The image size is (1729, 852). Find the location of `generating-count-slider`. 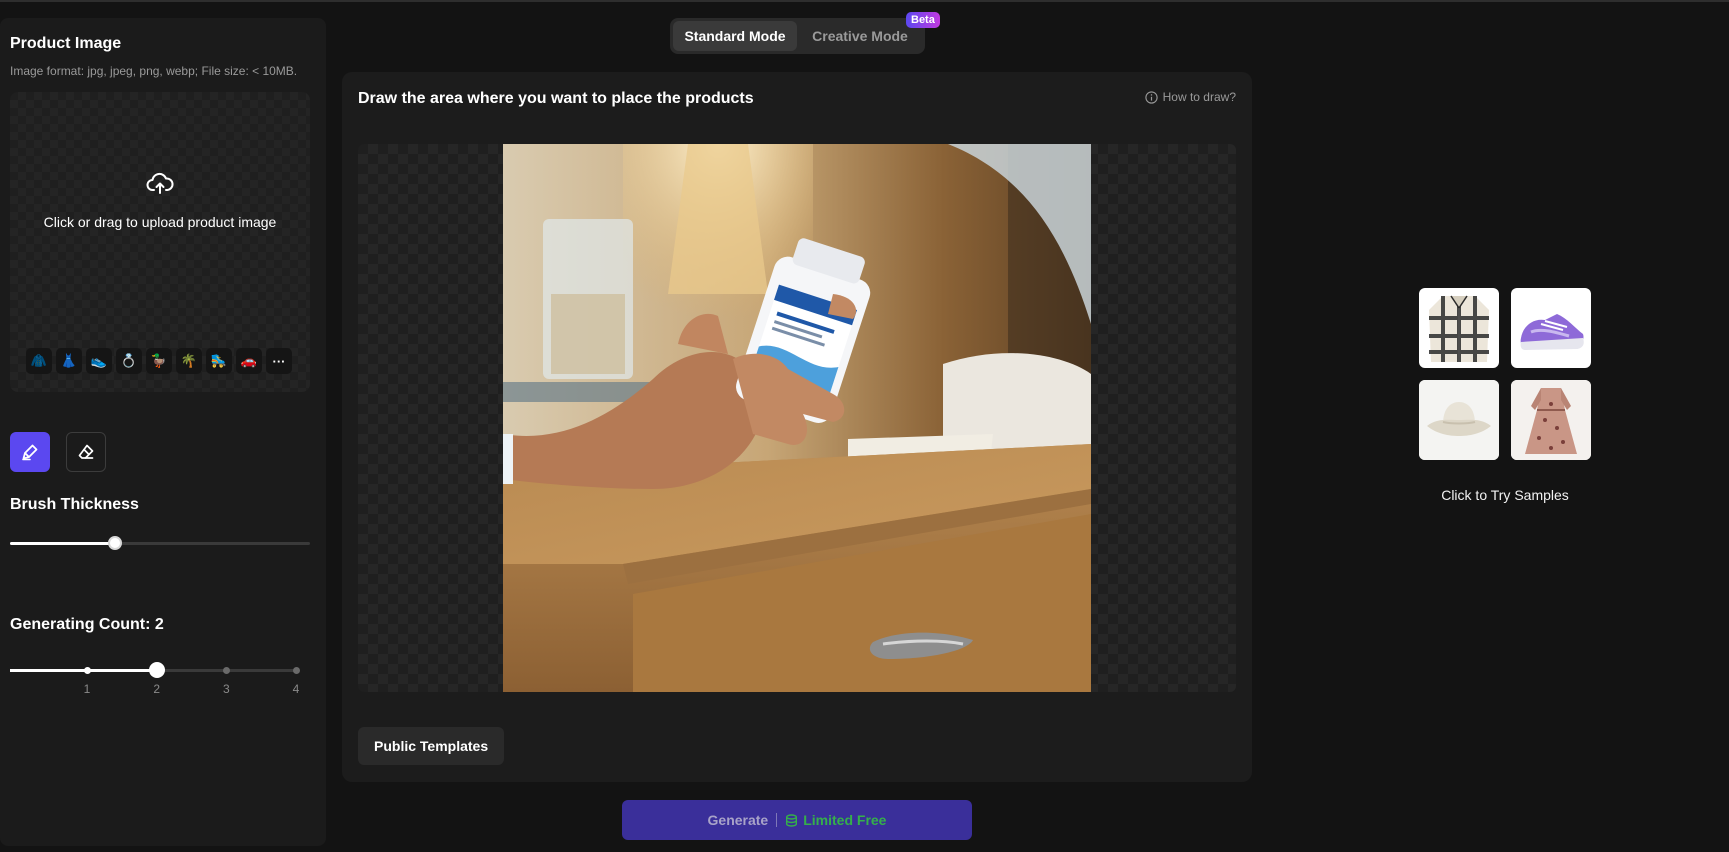

generating-count-slider is located at coordinates (155, 670).